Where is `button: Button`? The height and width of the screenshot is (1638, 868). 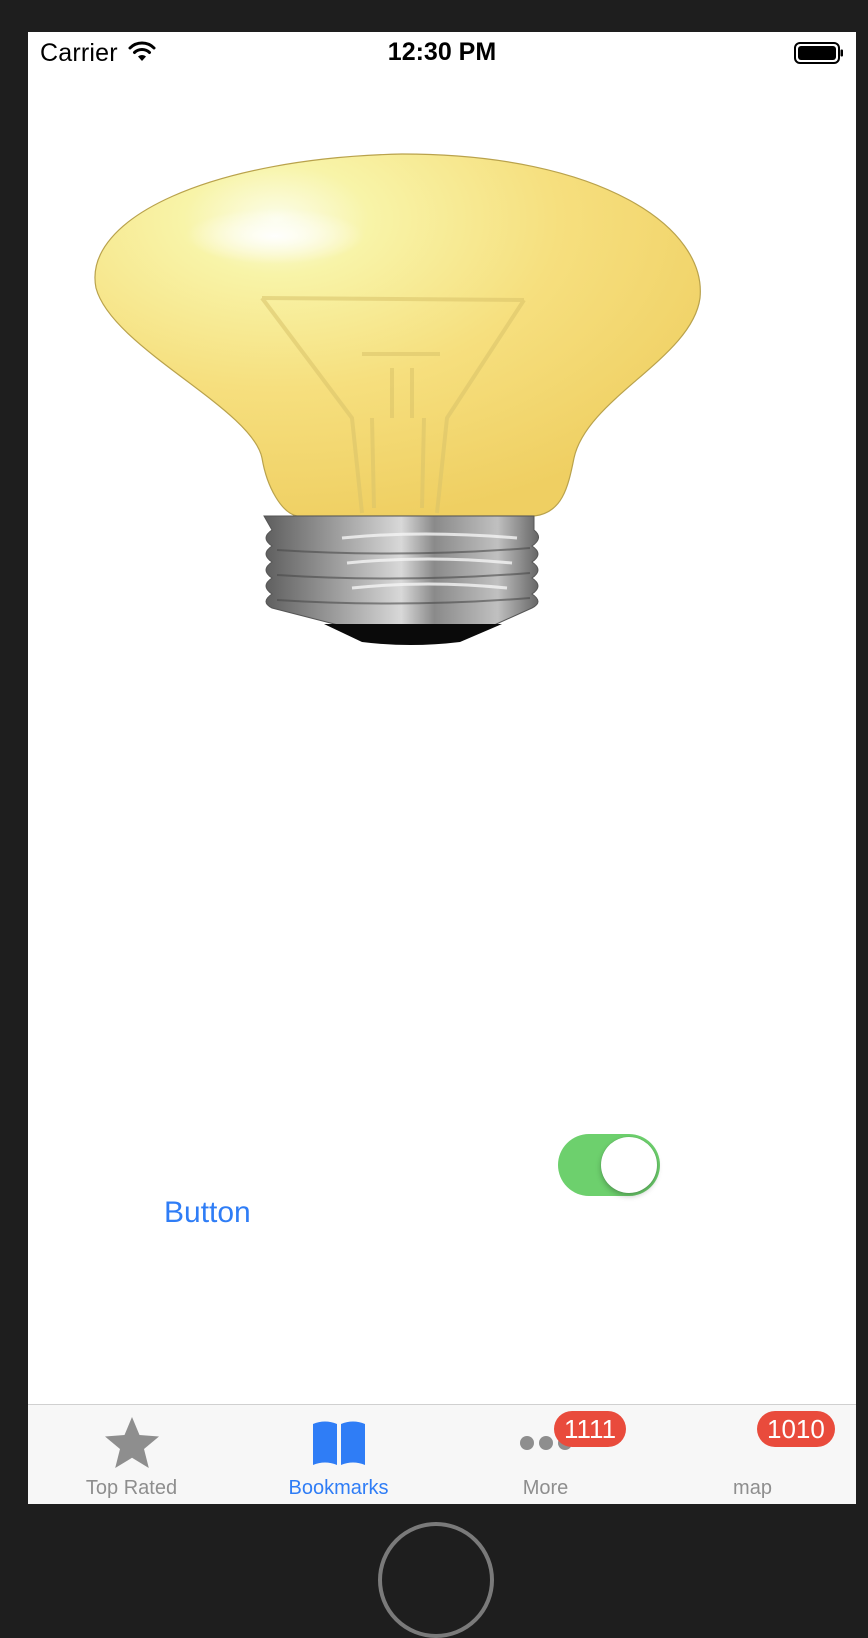 button: Button is located at coordinates (207, 1213).